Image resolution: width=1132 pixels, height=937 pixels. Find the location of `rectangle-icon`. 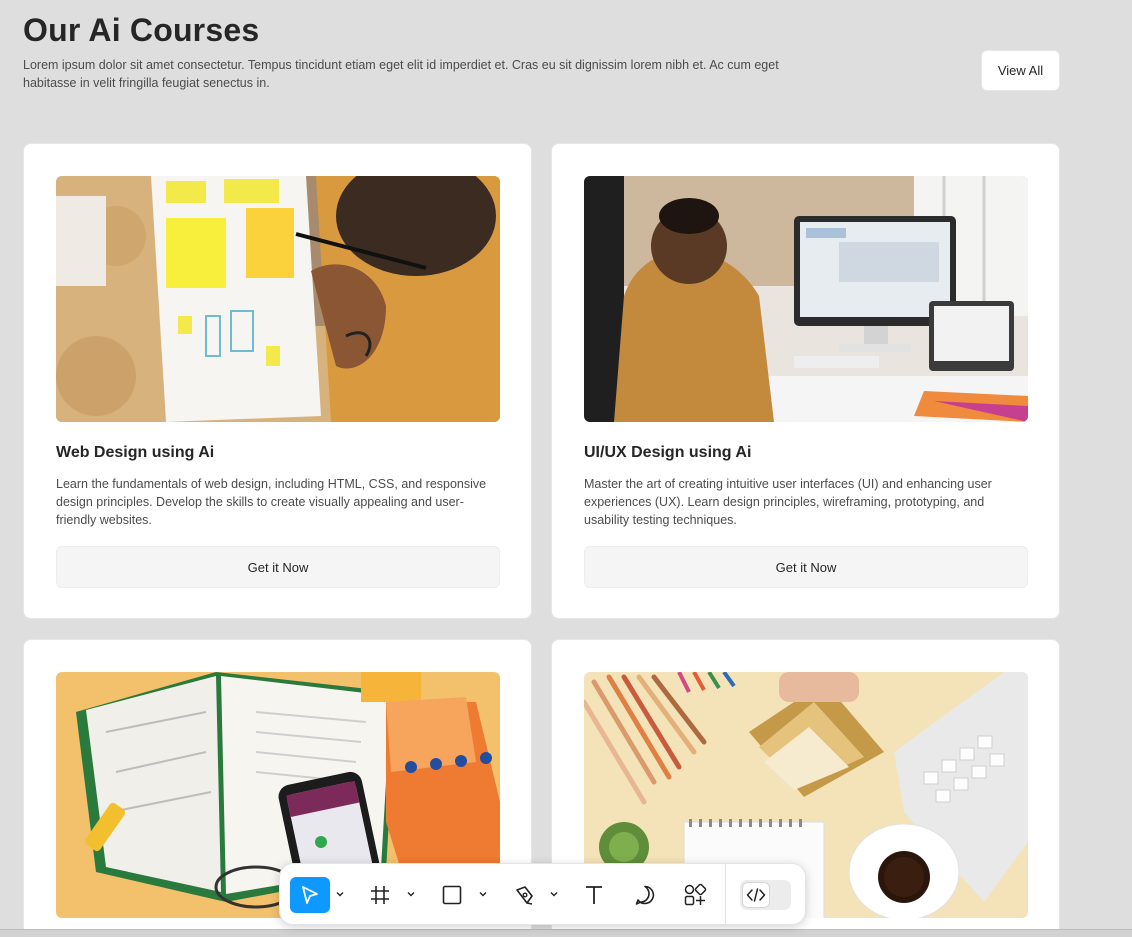

rectangle-icon is located at coordinates (452, 895).